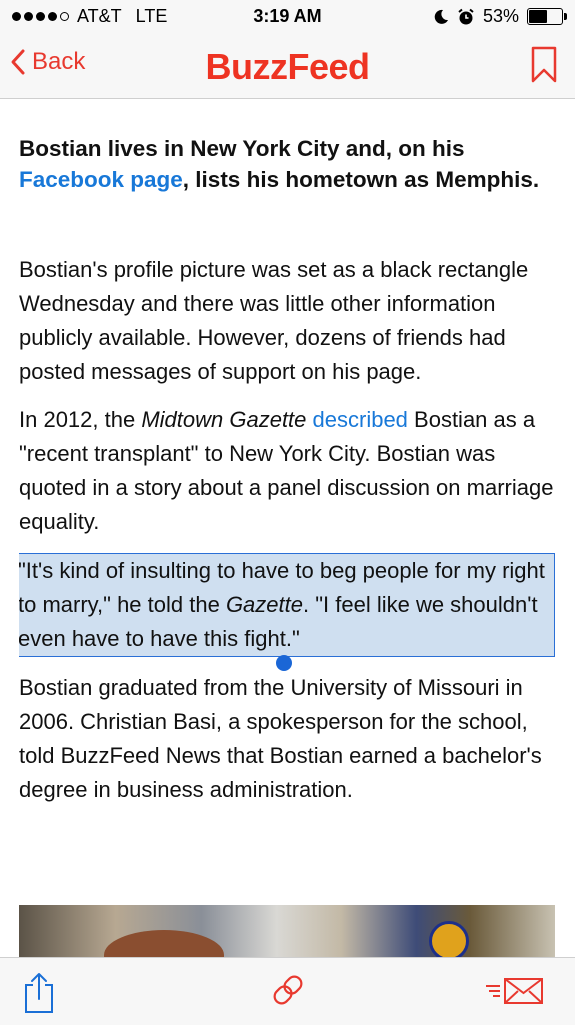 This screenshot has width=575, height=1025. What do you see at coordinates (441, 16) in the screenshot?
I see `moon-icon` at bounding box center [441, 16].